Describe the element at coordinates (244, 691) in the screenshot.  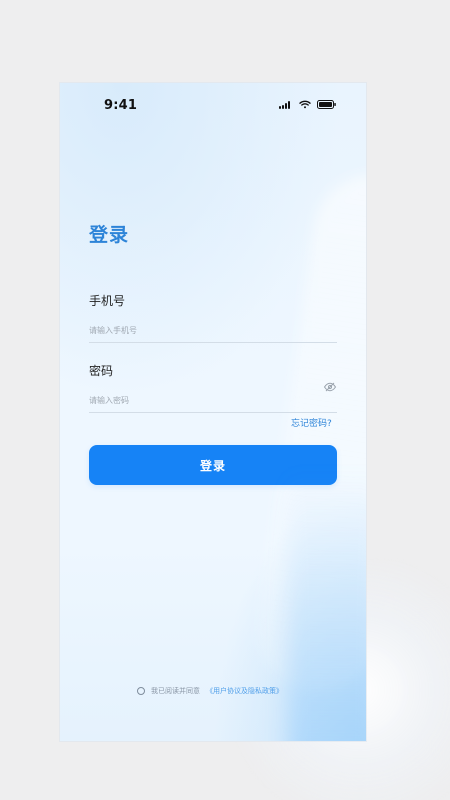
I see `agreement-link: 《用户协议及隐私政策》` at that location.